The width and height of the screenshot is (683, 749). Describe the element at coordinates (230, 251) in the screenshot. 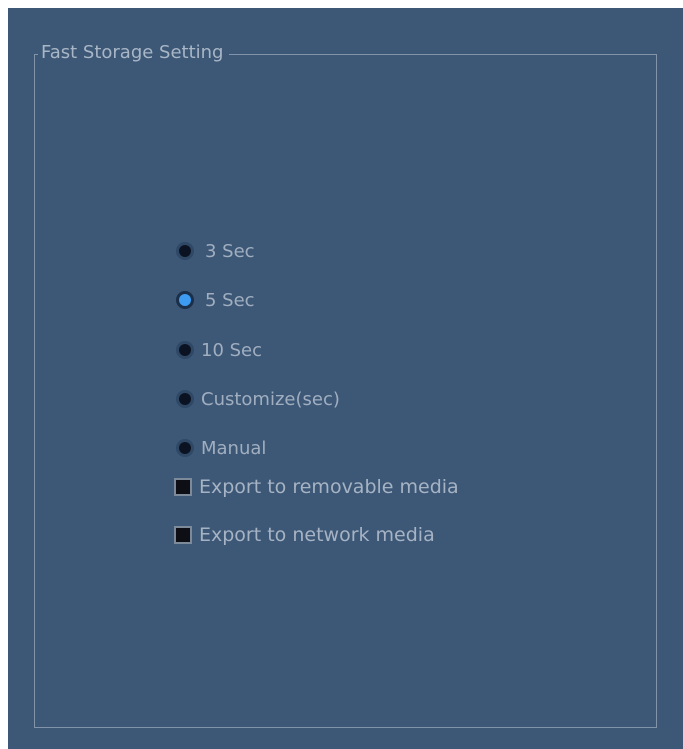

I see `radio-3-sec-label: 3 Sec` at that location.